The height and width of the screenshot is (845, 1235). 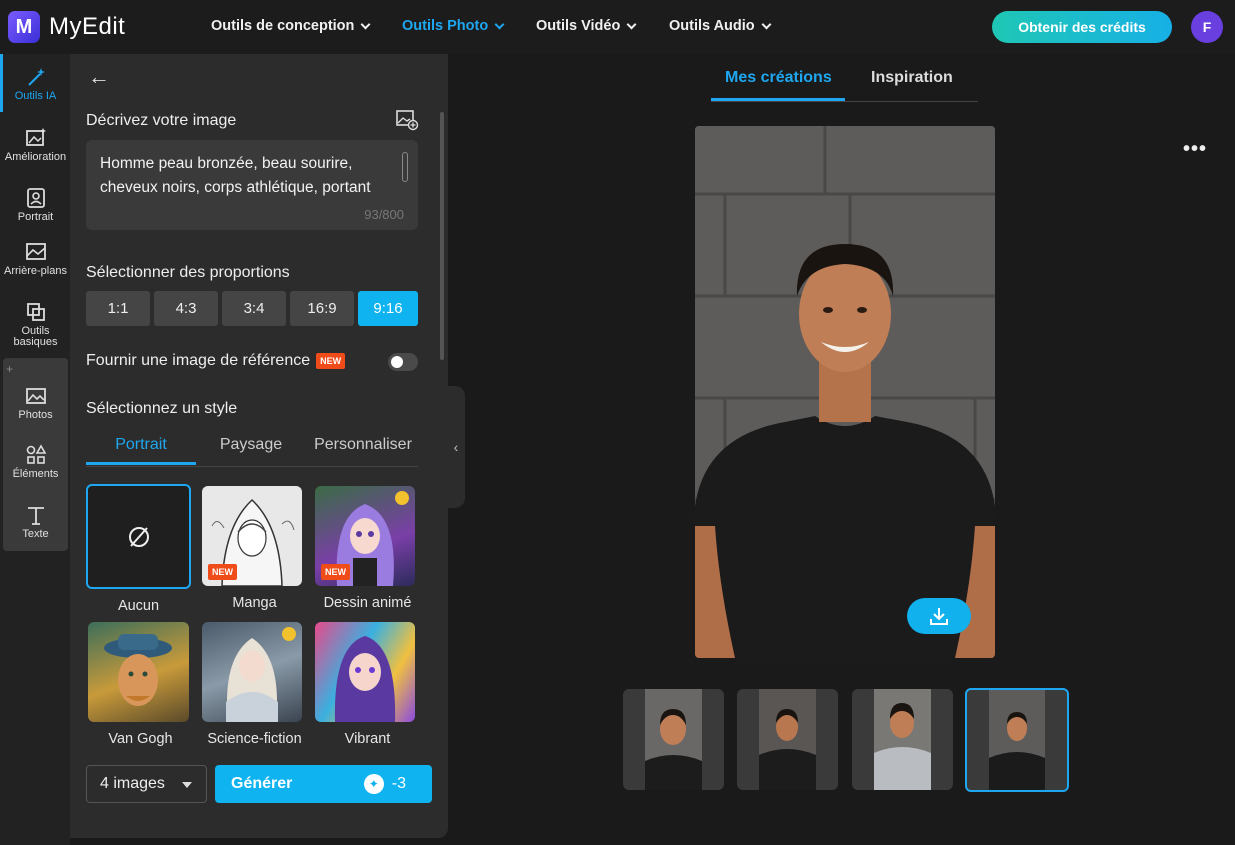 I want to click on more-options-icon: •••, so click(x=1195, y=149).